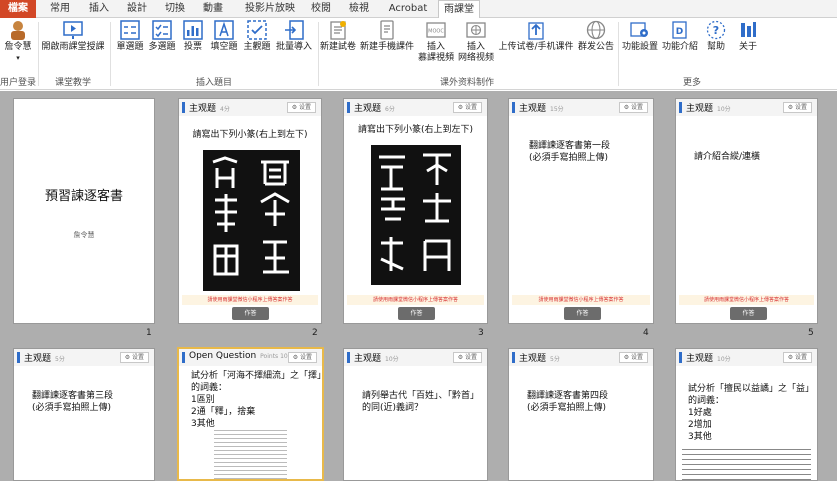 The image size is (837, 481). Describe the element at coordinates (270, 9) in the screenshot. I see `tab-slideshow: 投影片放映` at that location.